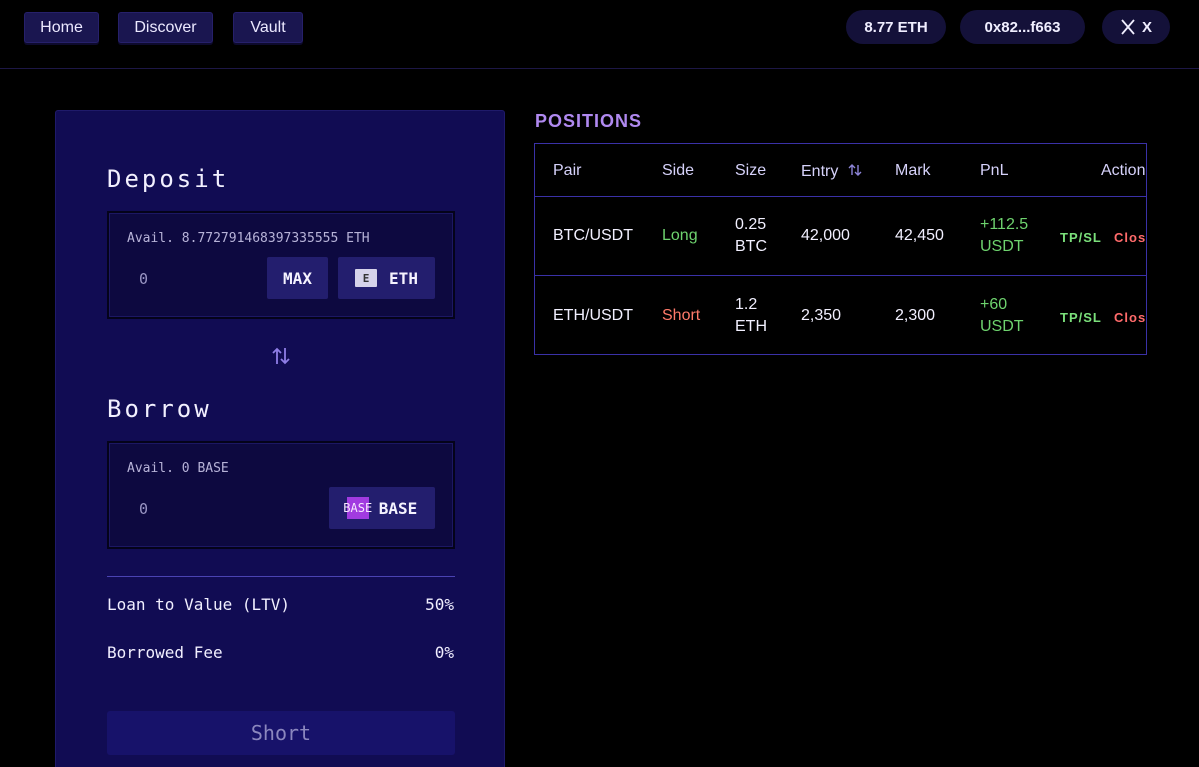 This screenshot has height=767, width=1199. I want to click on header-pair: Pair, so click(567, 170).